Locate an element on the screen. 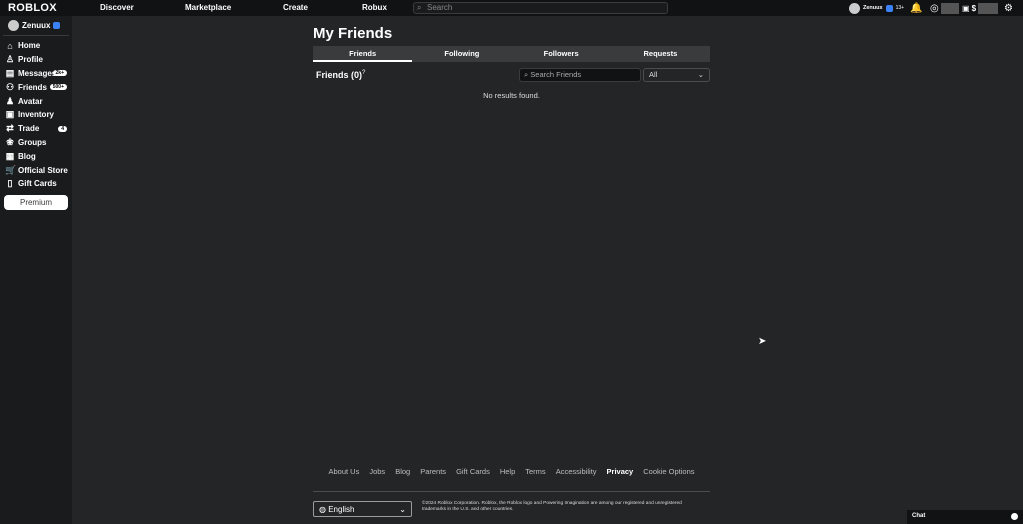  sidebar-item-blog: ▦ Blog is located at coordinates (36, 156).